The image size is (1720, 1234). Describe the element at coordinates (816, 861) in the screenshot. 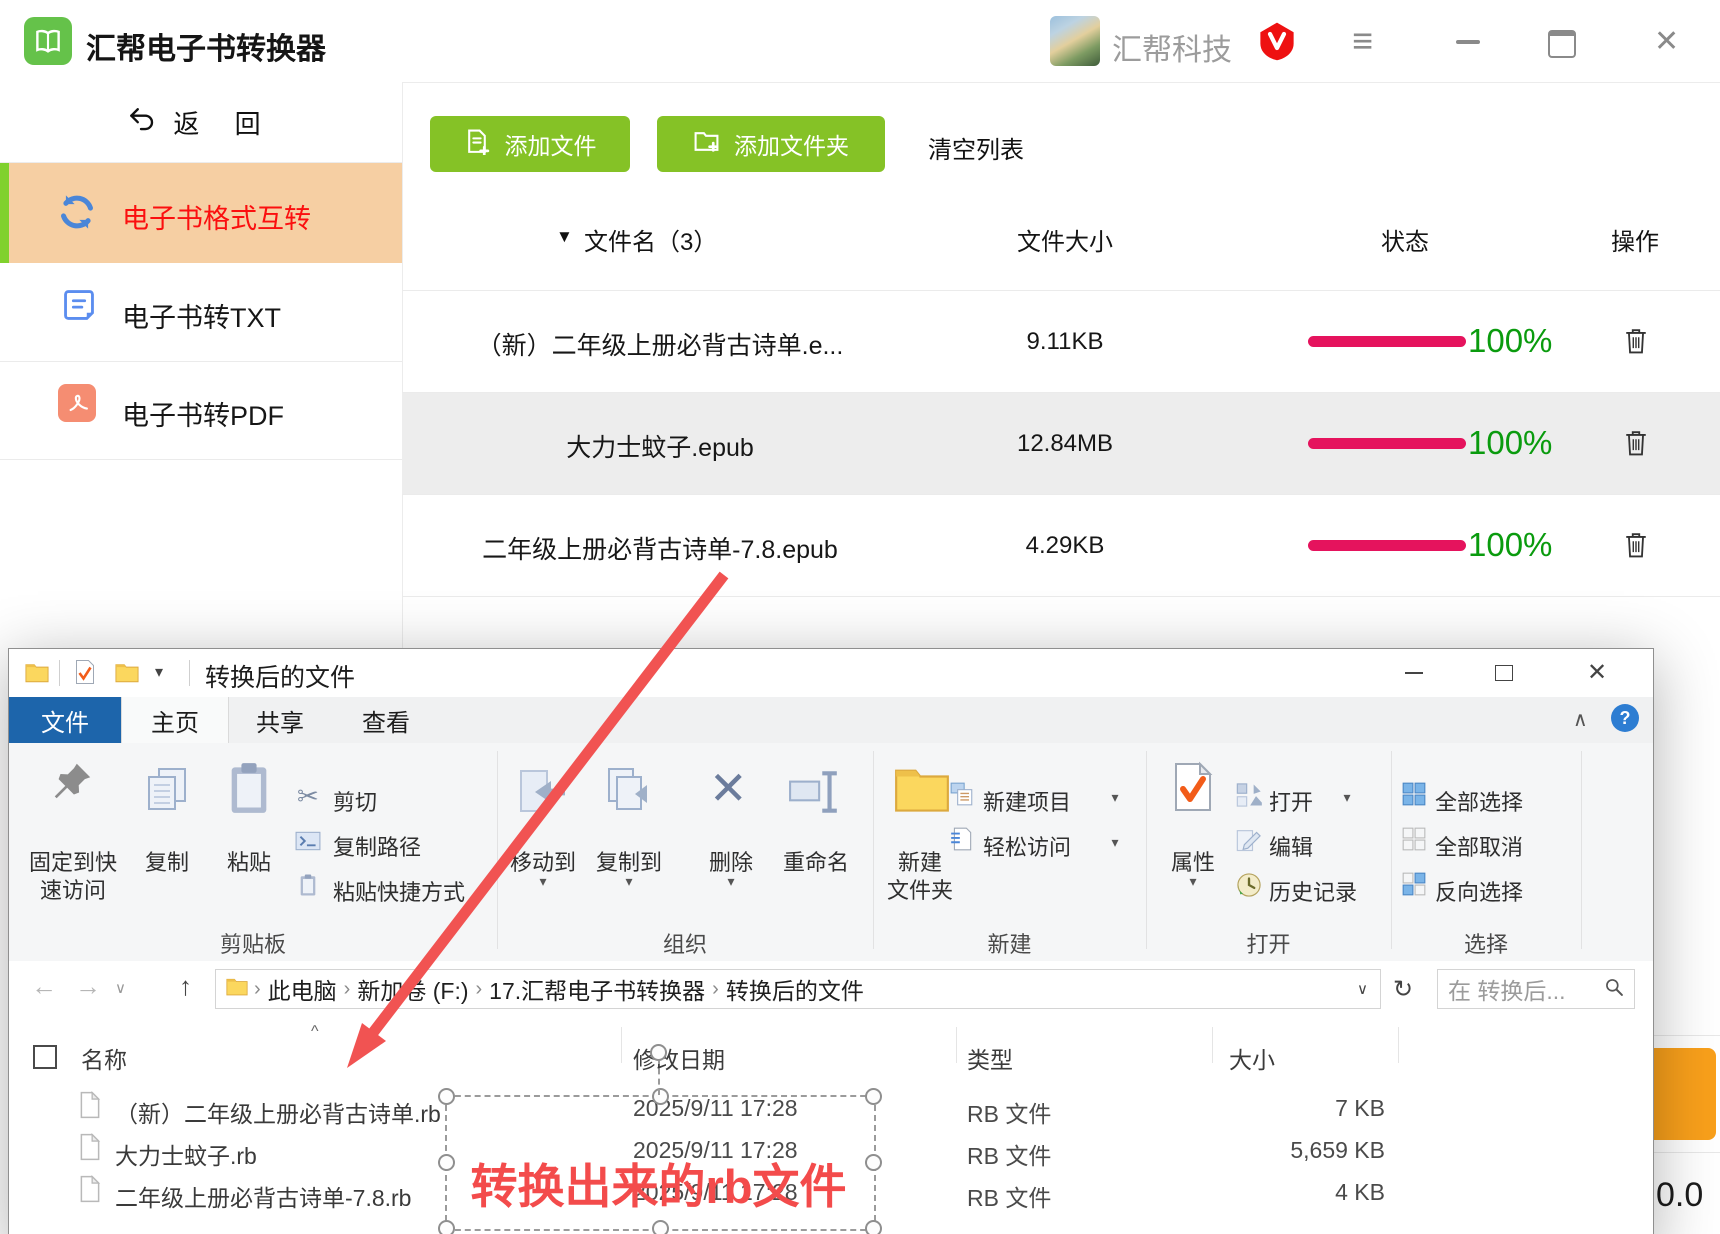

I see `rename-button: 重命名` at that location.